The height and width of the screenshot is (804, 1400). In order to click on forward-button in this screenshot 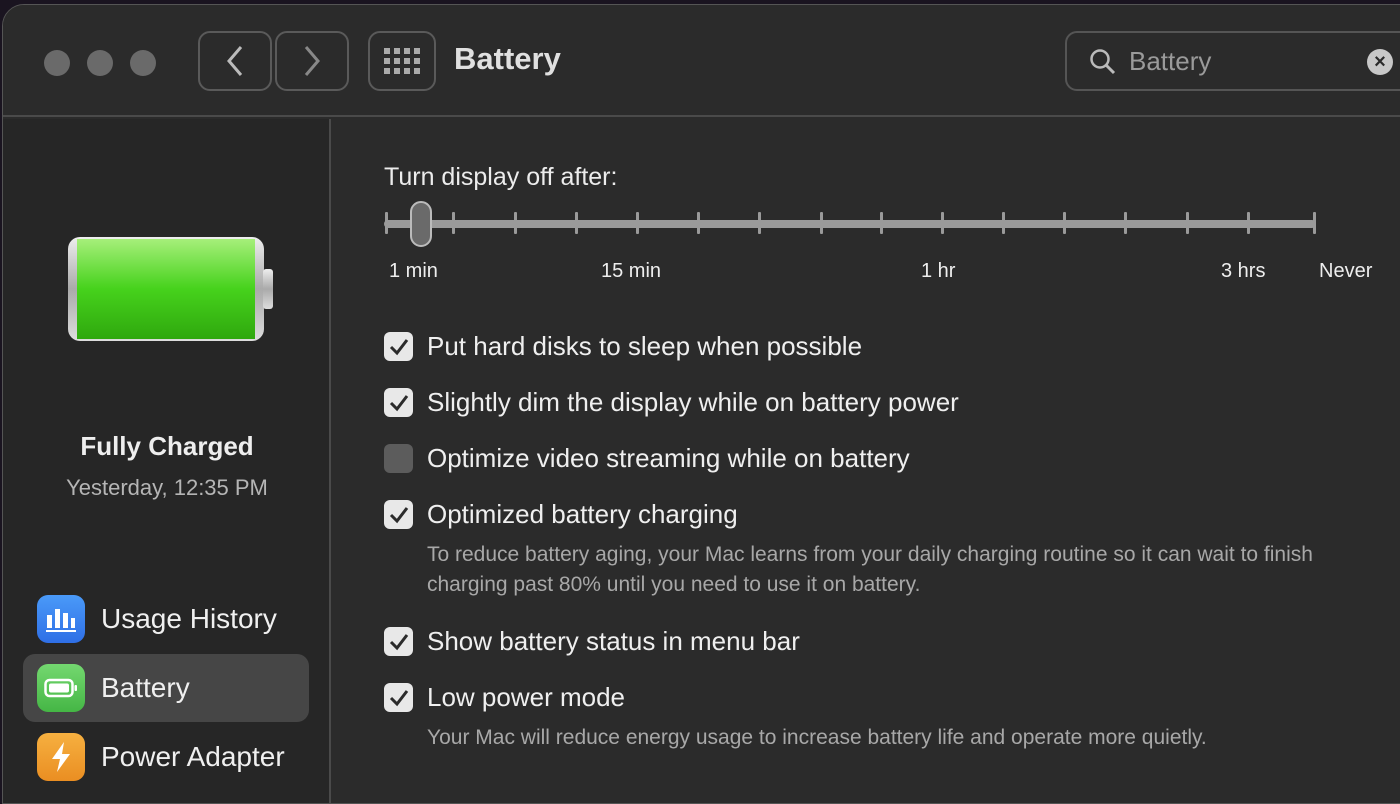, I will do `click(312, 61)`.